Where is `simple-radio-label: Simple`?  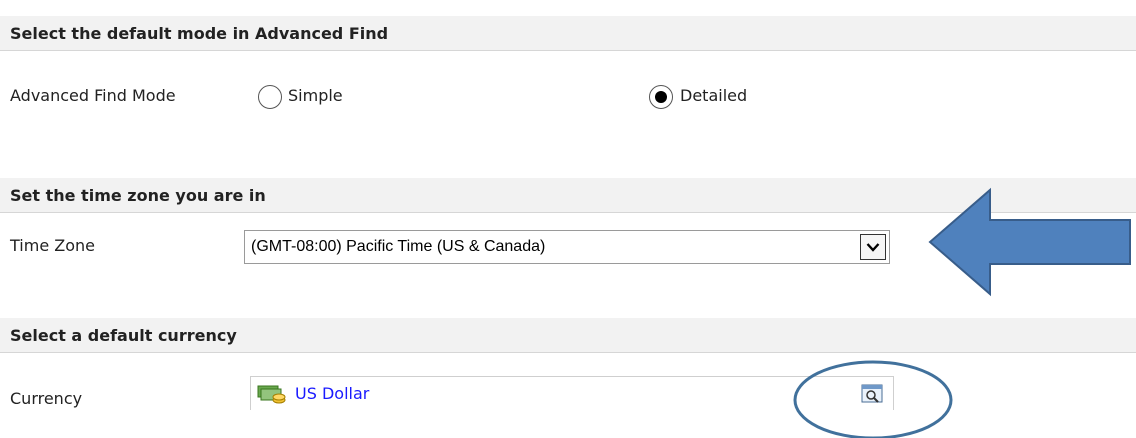 simple-radio-label: Simple is located at coordinates (315, 95).